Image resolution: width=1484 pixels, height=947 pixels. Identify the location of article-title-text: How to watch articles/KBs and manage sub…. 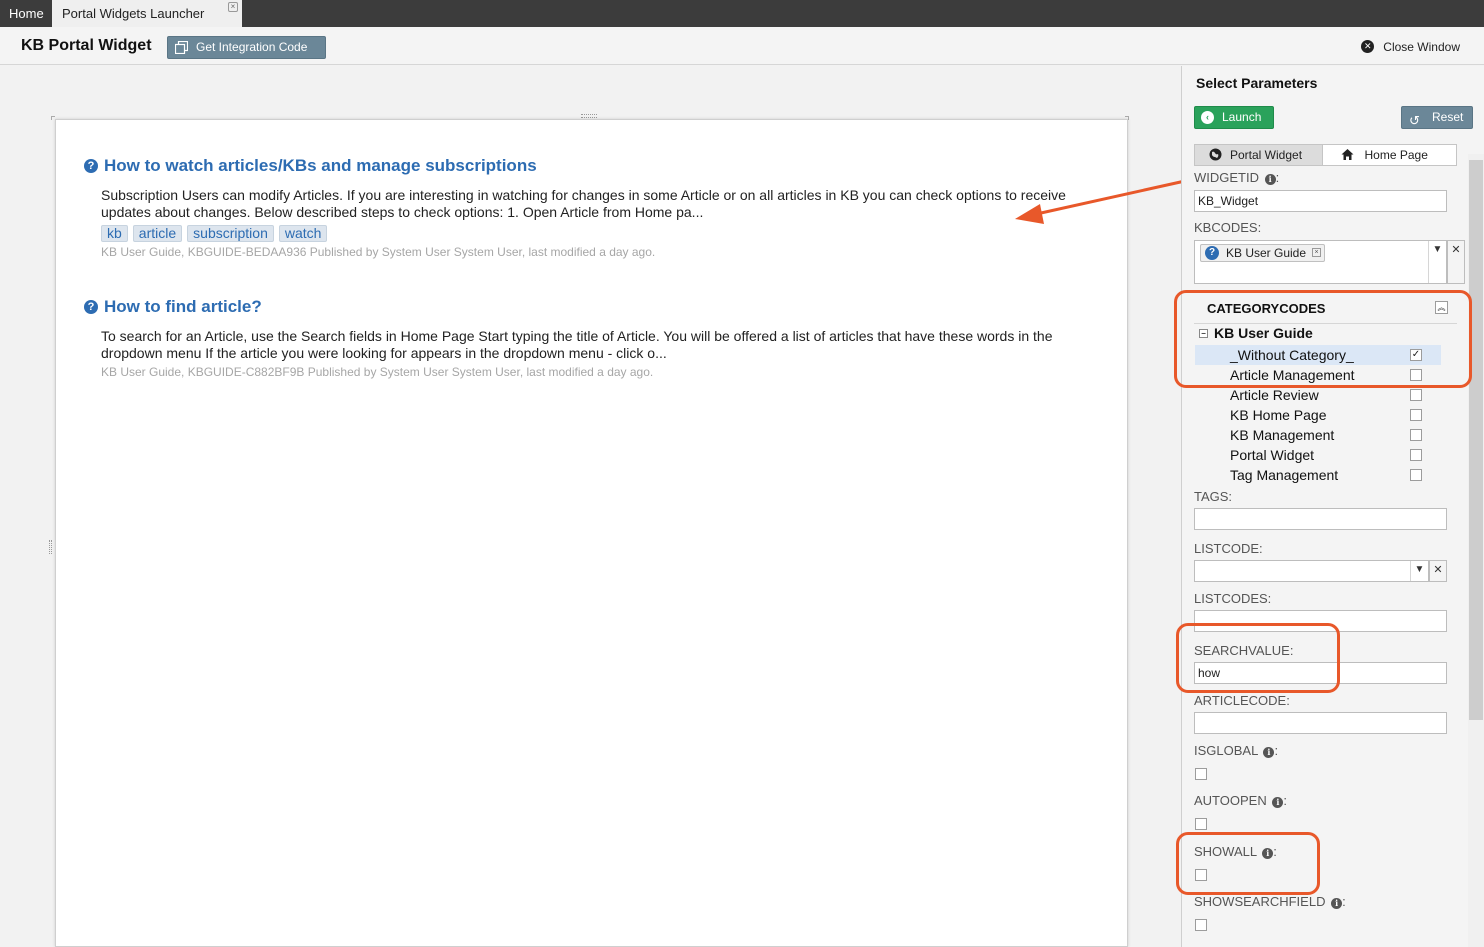
(320, 165).